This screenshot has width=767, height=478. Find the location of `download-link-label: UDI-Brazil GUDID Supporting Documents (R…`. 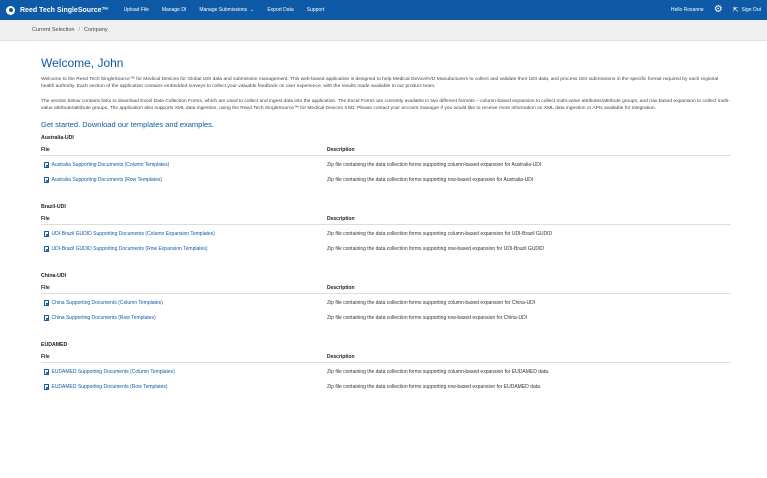

download-link-label: UDI-Brazil GUDID Supporting Documents (R… is located at coordinates (129, 249).